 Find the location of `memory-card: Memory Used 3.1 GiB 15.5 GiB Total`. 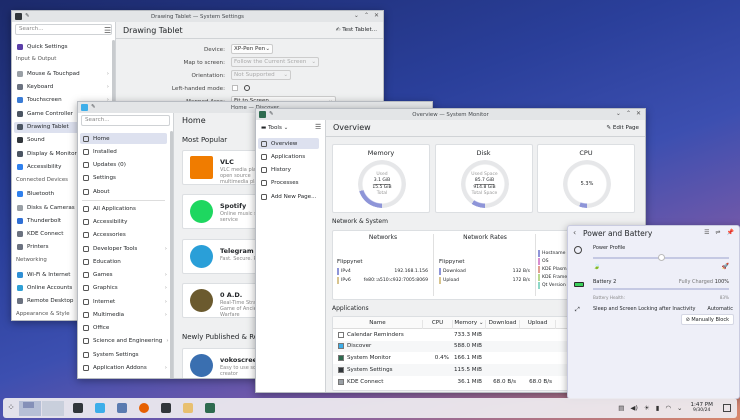

memory-card: Memory Used 3.1 GiB 15.5 GiB Total is located at coordinates (381, 178).